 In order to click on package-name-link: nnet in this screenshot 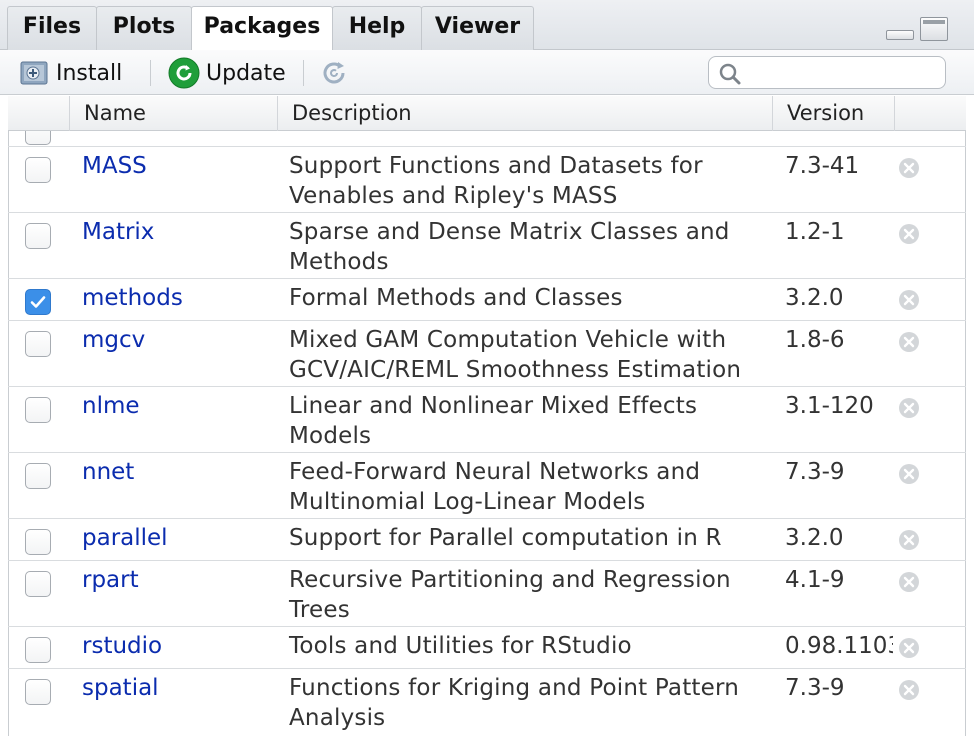, I will do `click(108, 472)`.